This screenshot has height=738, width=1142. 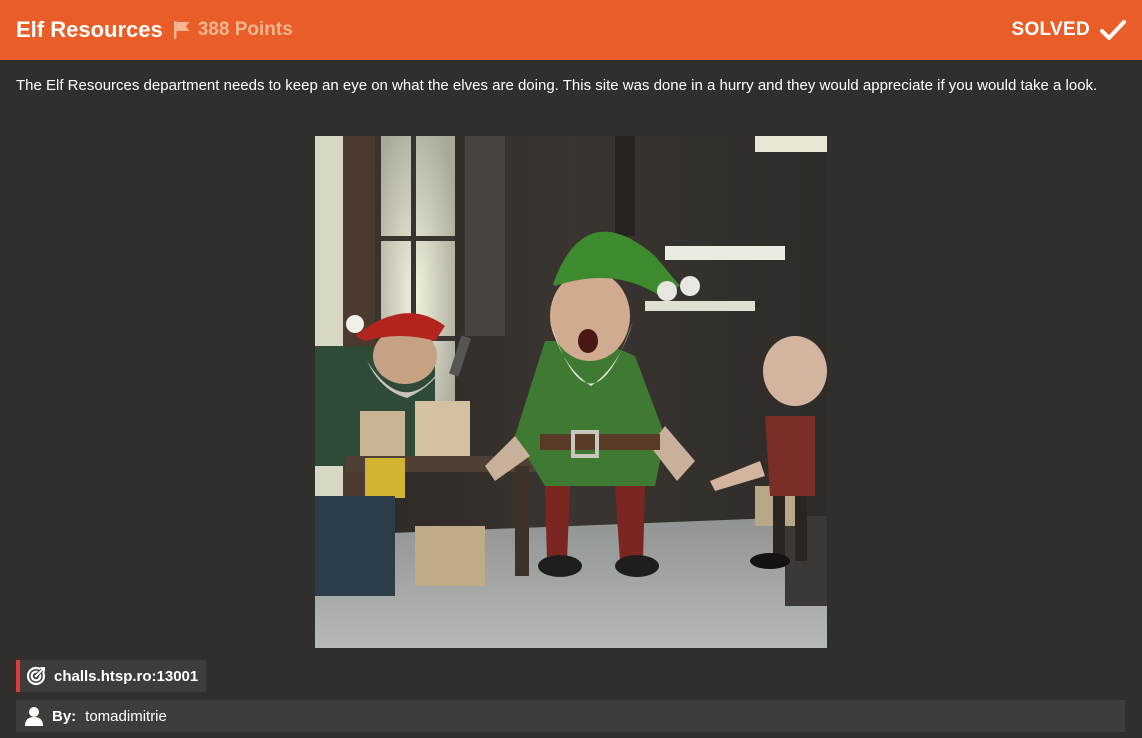 What do you see at coordinates (571, 30) in the screenshot?
I see `challenge-header: Elf Resources 388 Points SOLVED` at bounding box center [571, 30].